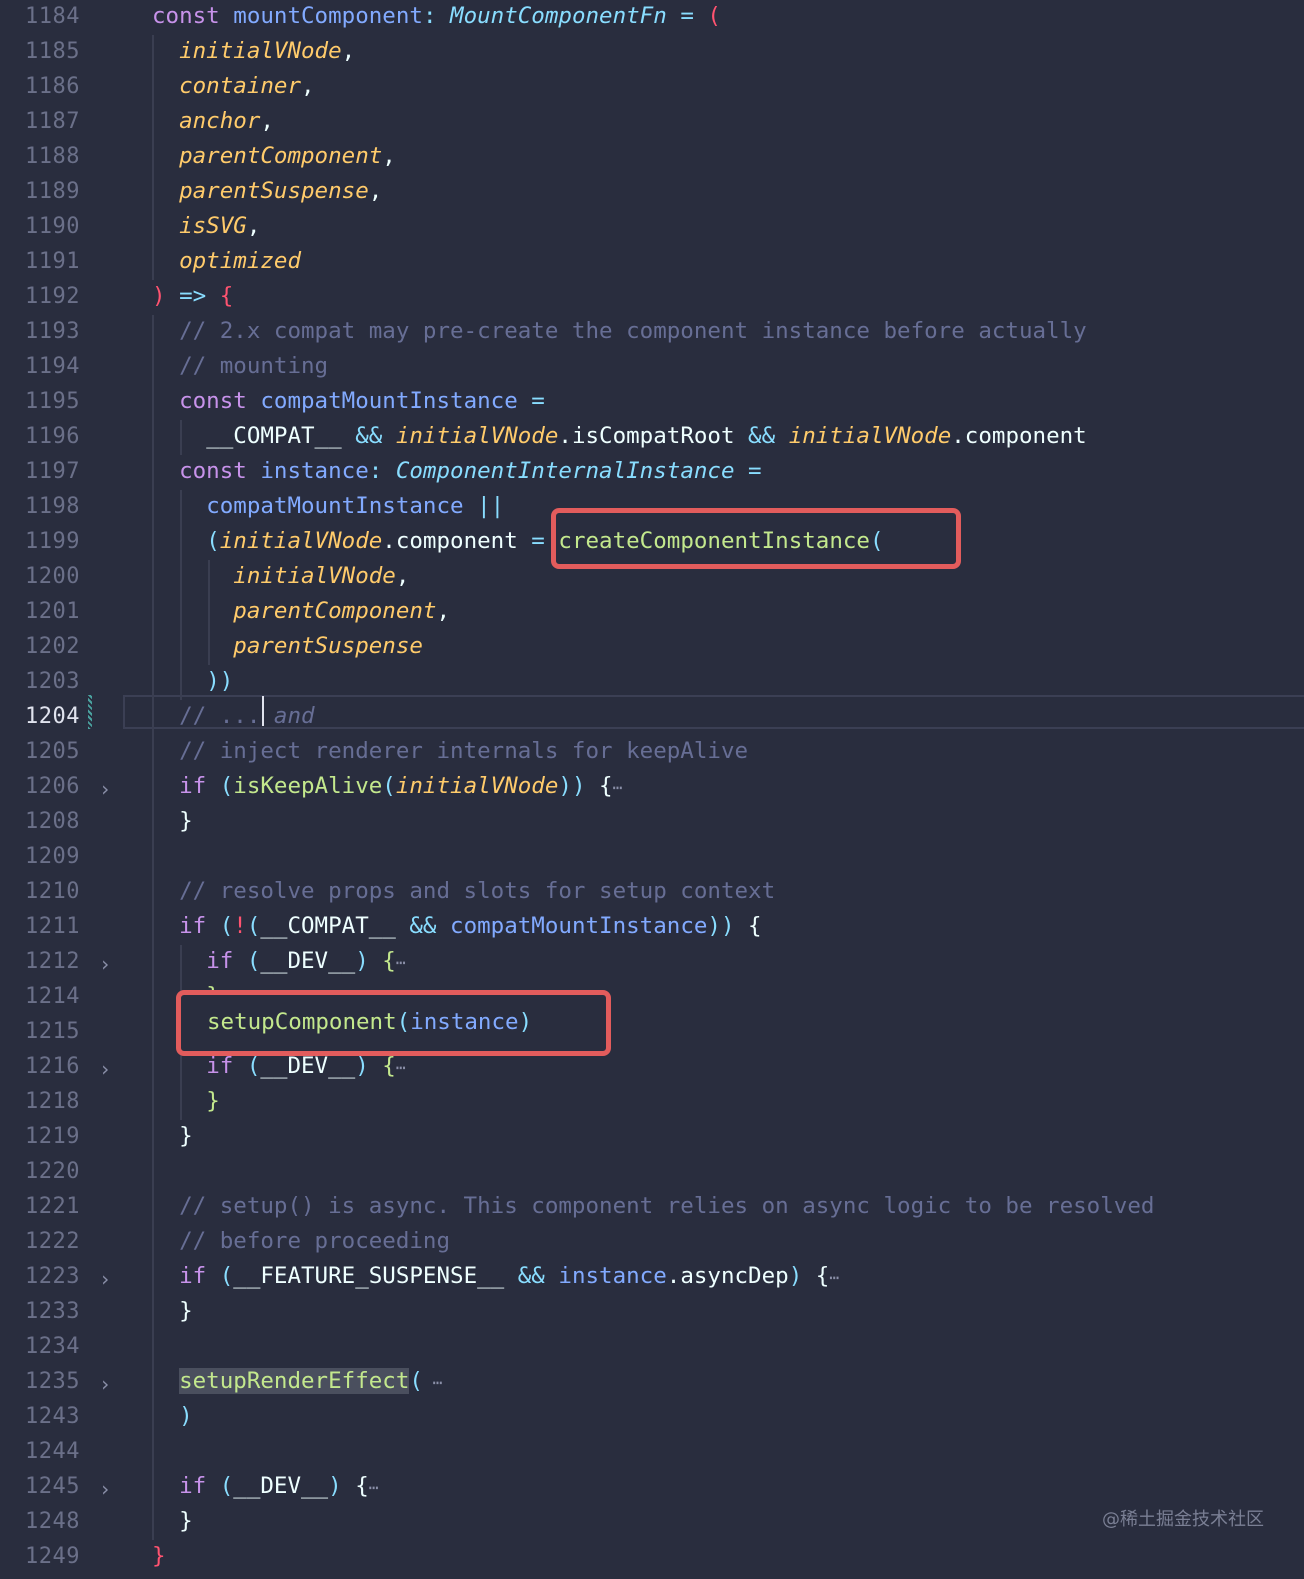 This screenshot has width=1304, height=1579. What do you see at coordinates (756, 538) in the screenshot?
I see `highlight-box-create-instance` at bounding box center [756, 538].